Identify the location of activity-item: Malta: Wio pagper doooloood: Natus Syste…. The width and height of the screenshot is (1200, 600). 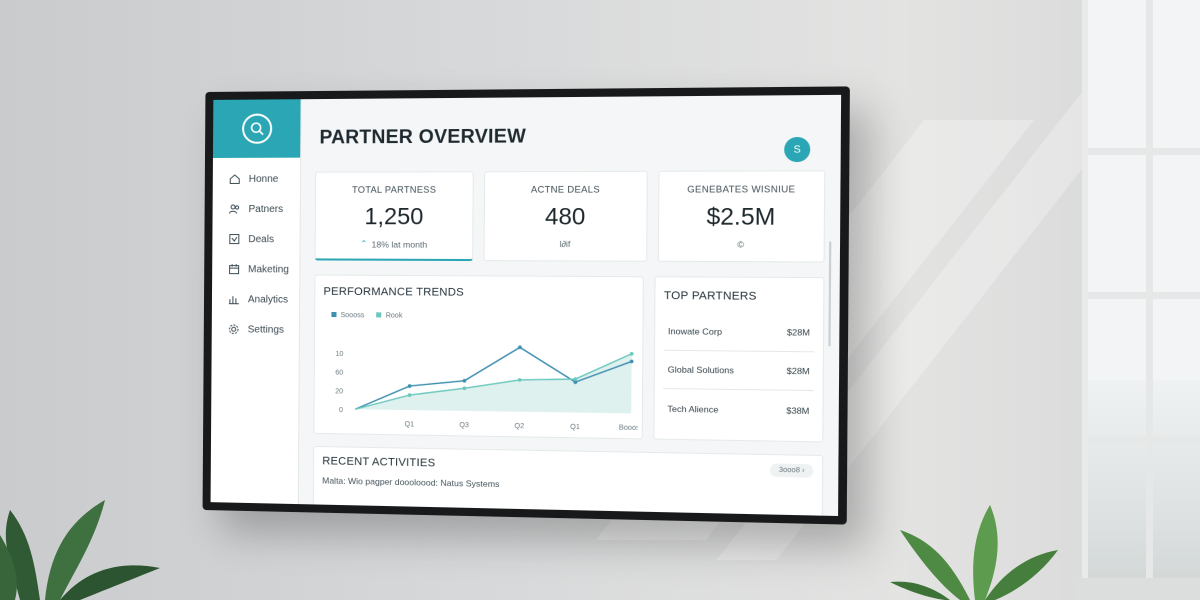
(567, 485).